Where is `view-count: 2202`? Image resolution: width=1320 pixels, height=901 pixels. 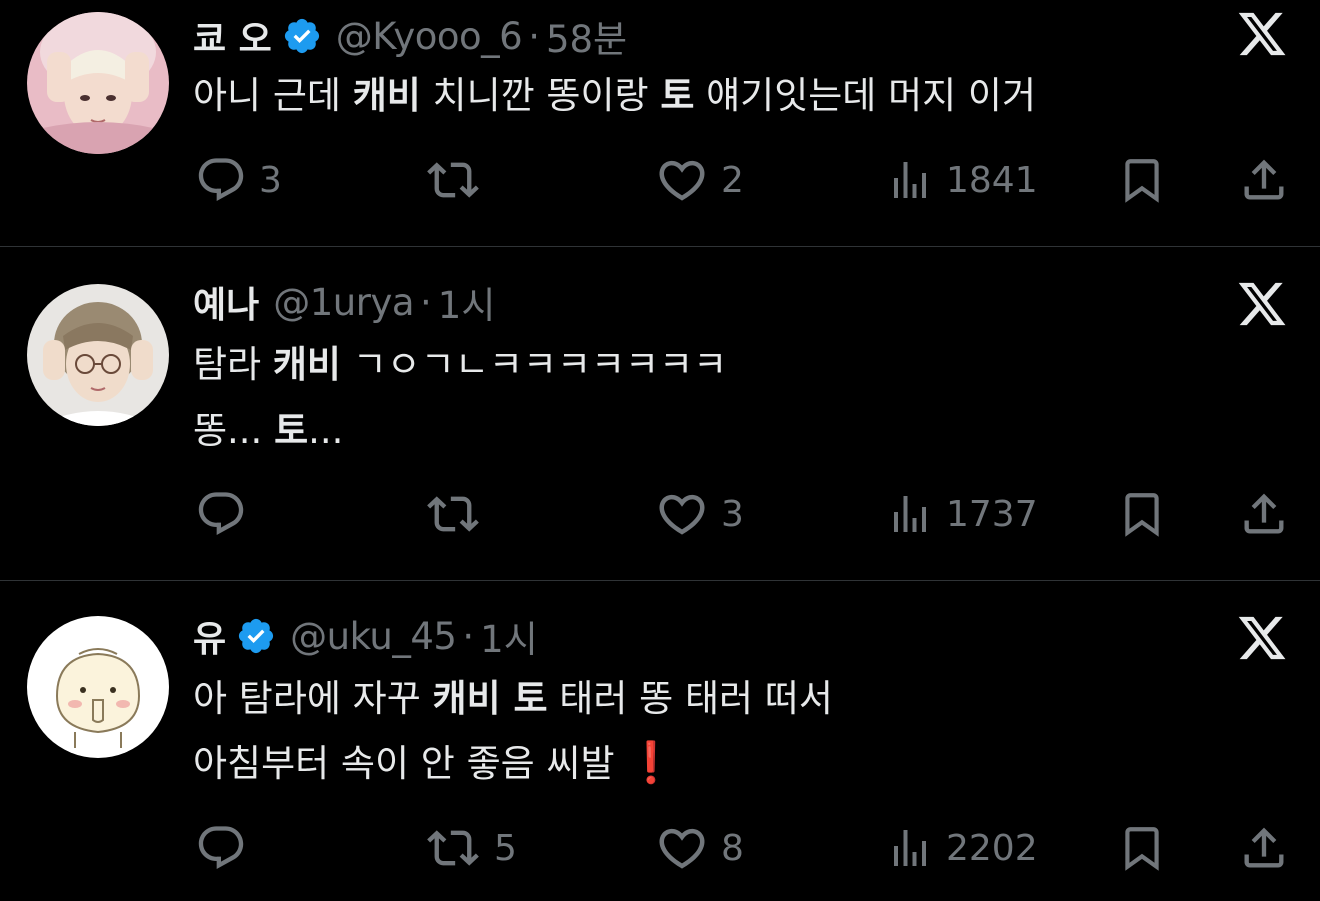 view-count: 2202 is located at coordinates (992, 848).